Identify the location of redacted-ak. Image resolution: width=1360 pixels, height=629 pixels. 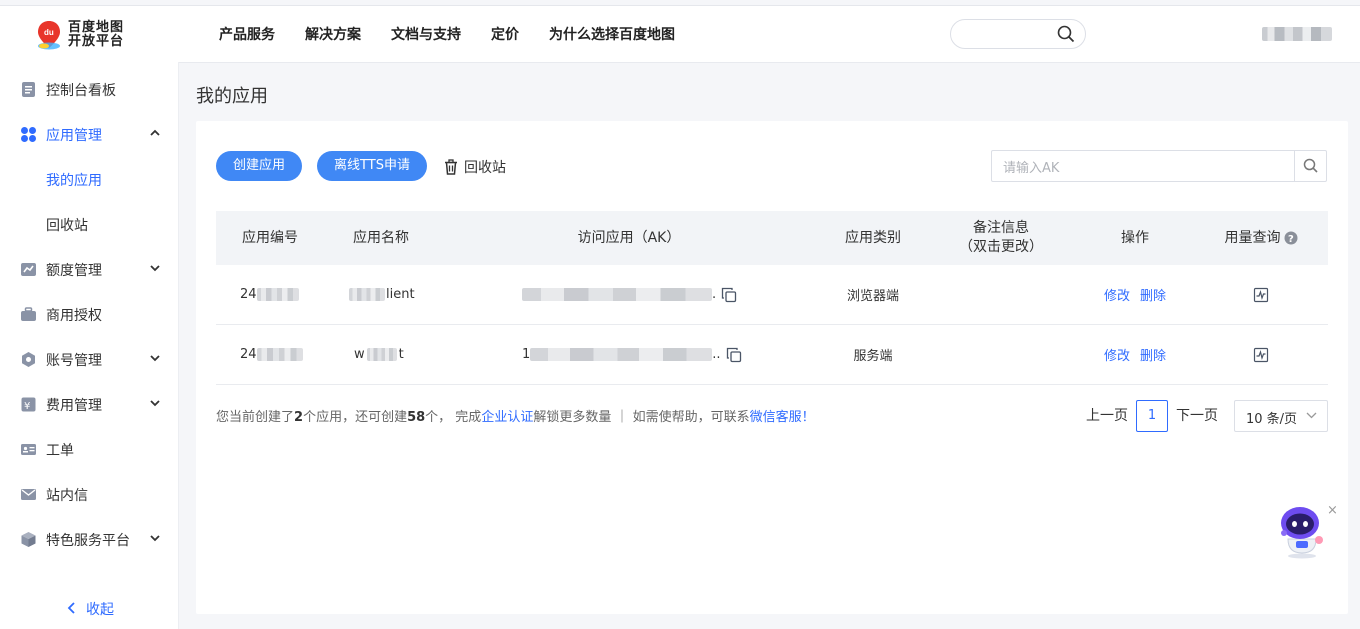
(621, 354).